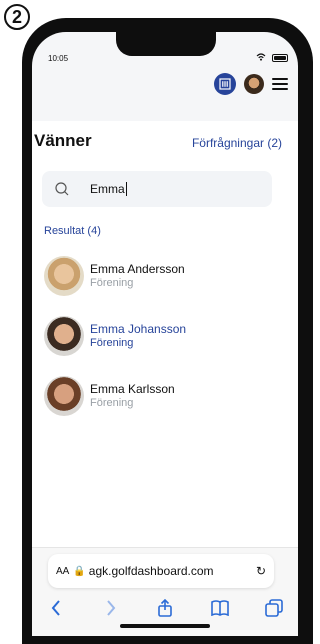  What do you see at coordinates (62, 189) in the screenshot?
I see `search-icon` at bounding box center [62, 189].